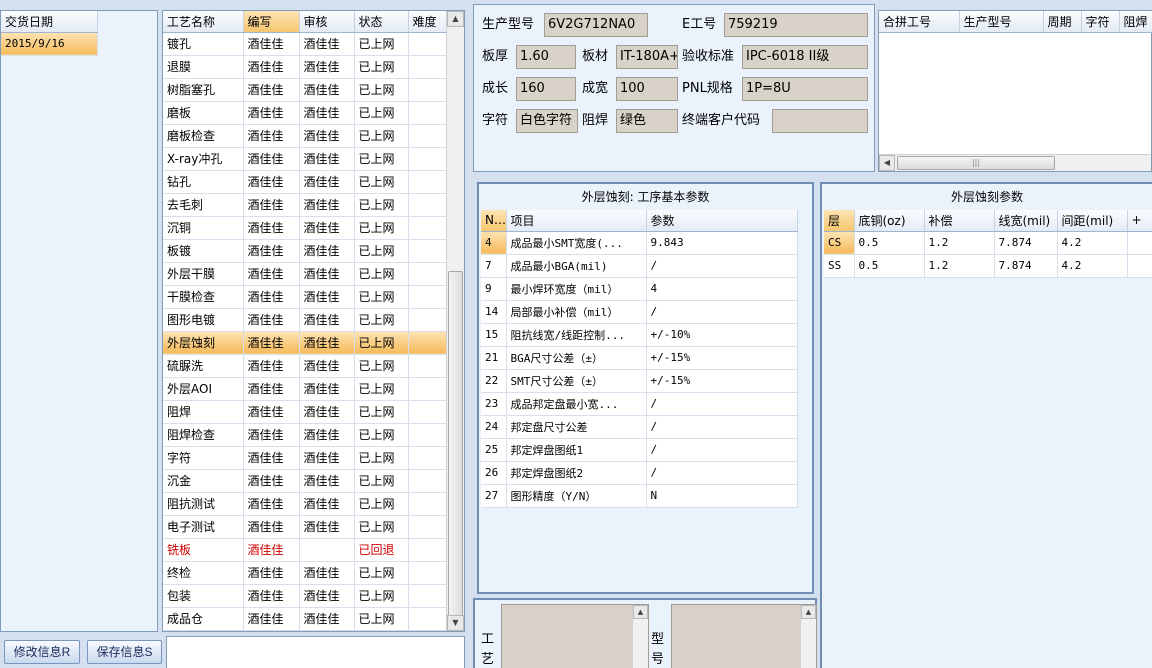 Image resolution: width=1152 pixels, height=668 pixels. I want to click on process-row: 铣板 酒佳佳 已回退, so click(305, 550).